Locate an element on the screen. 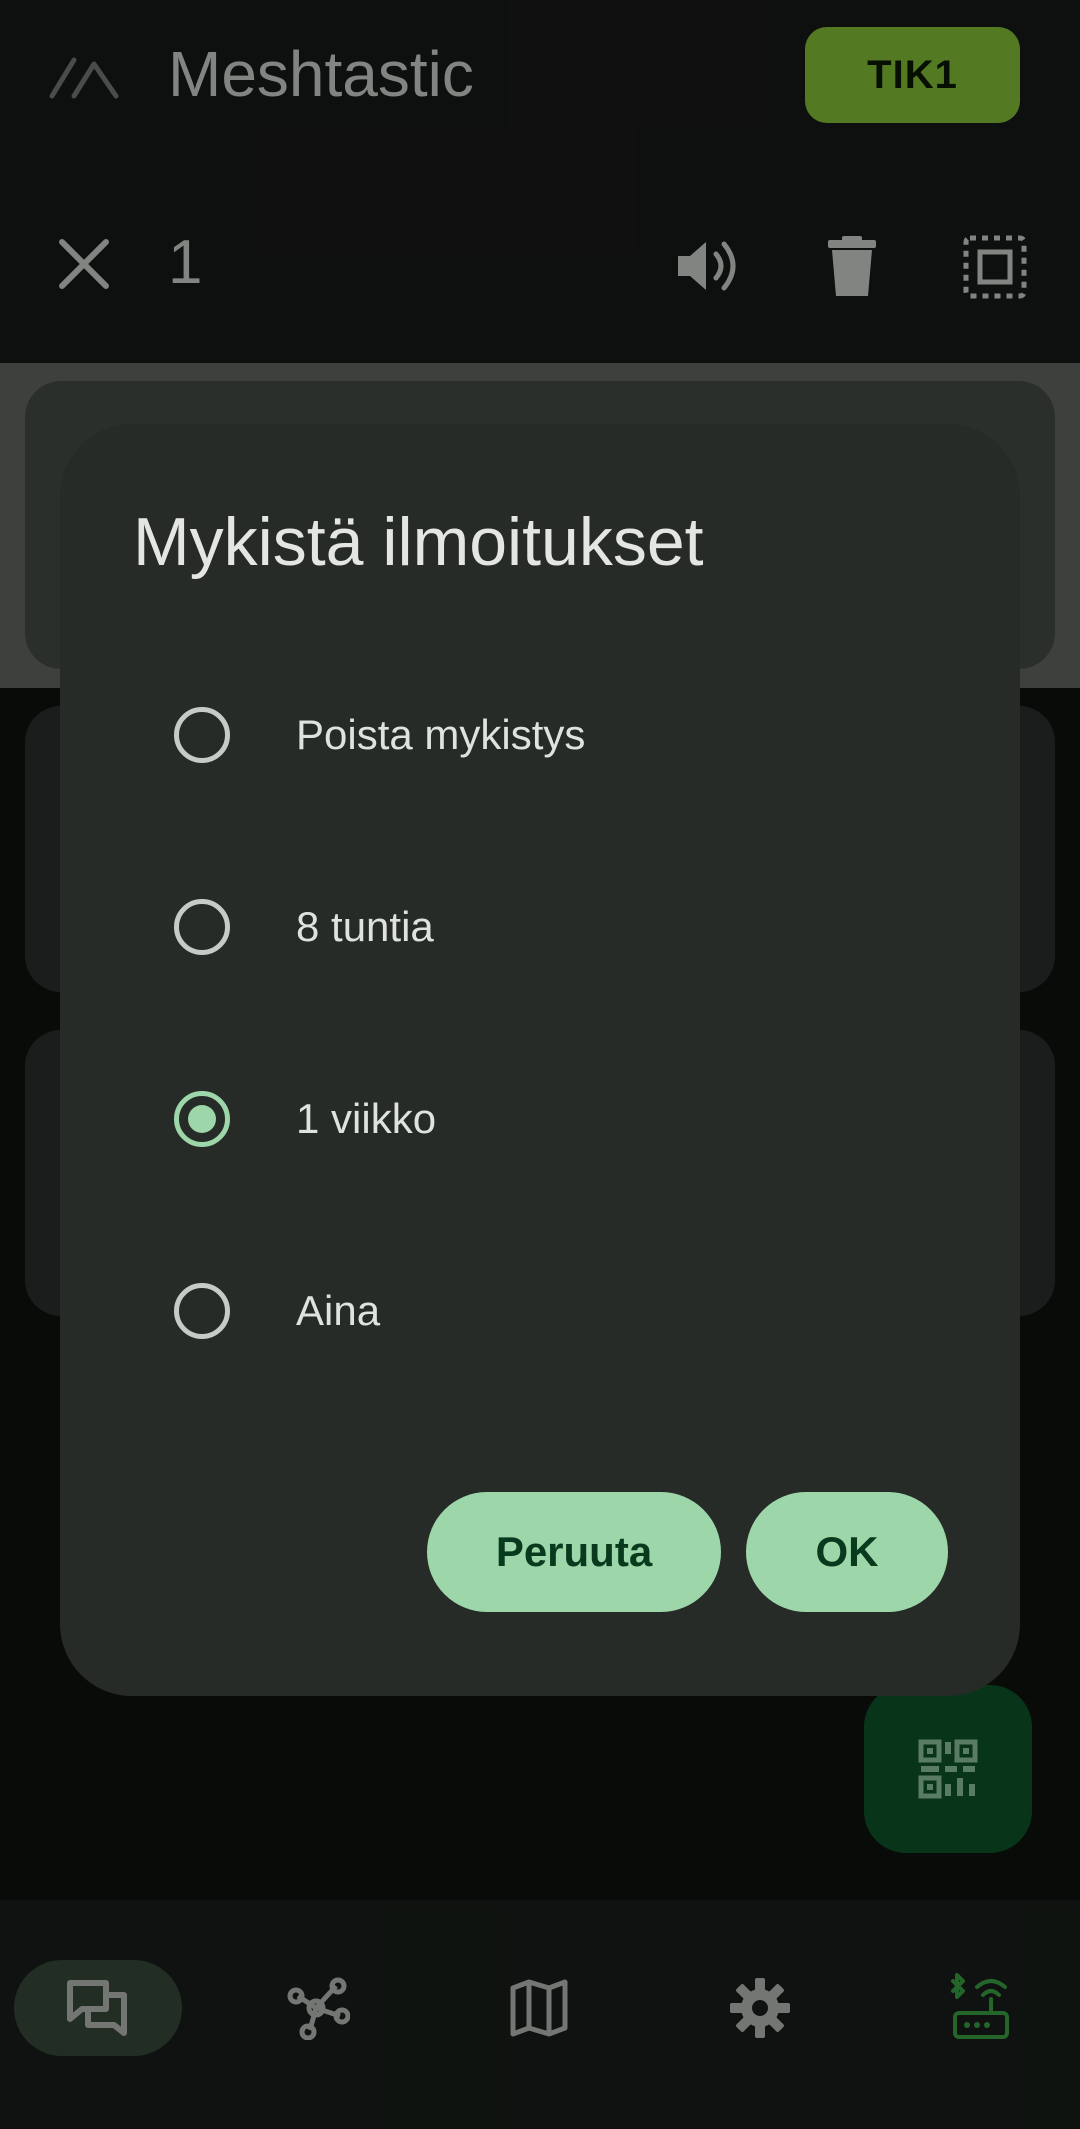  option-label: 1 viikko is located at coordinates (366, 1118).